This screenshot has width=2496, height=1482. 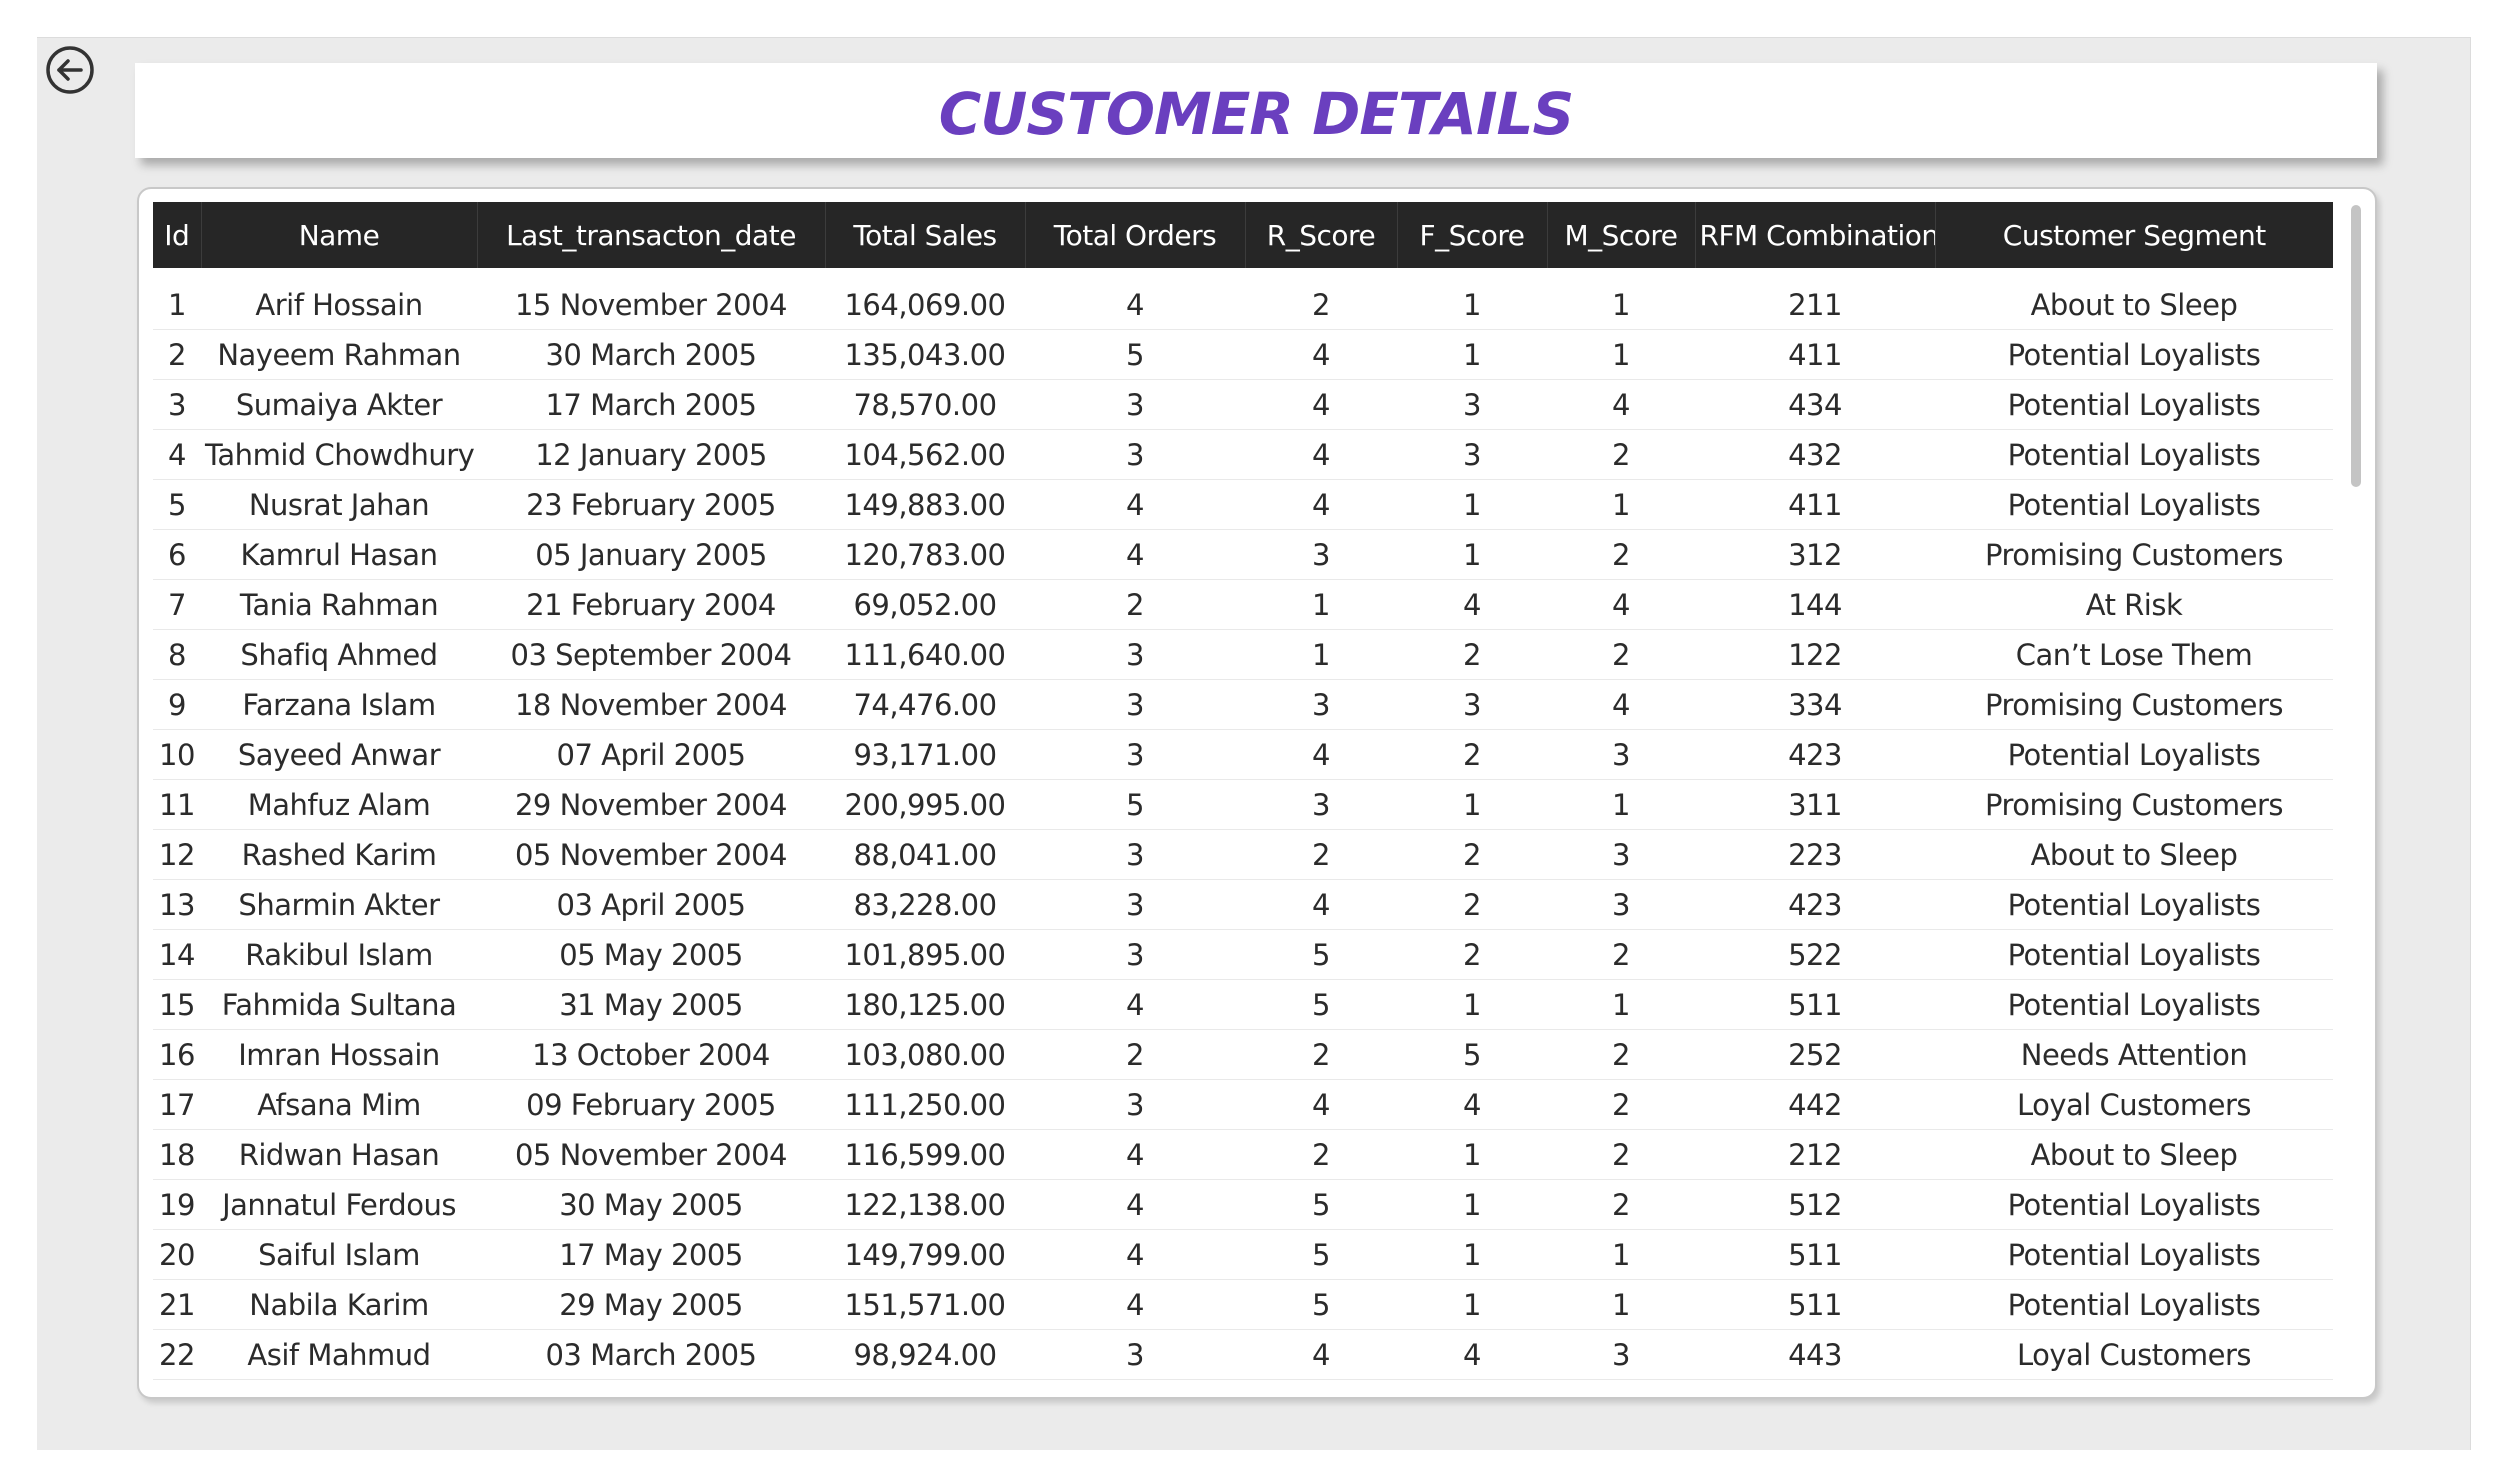 I want to click on column-header: M_Score, so click(x=1620, y=235).